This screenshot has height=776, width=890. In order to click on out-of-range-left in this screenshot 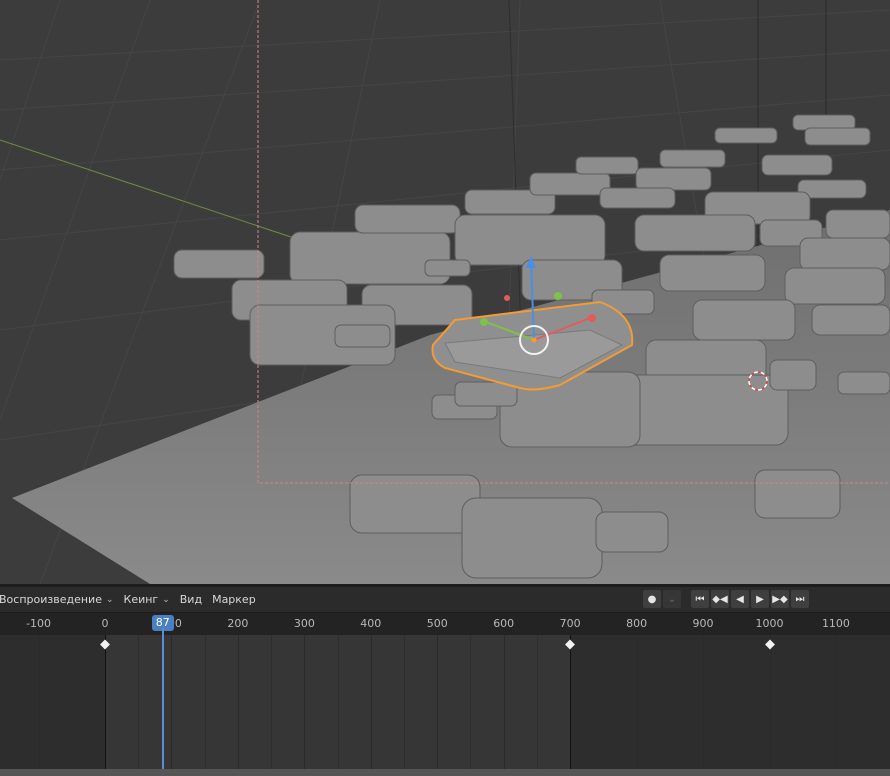, I will do `click(53, 702)`.